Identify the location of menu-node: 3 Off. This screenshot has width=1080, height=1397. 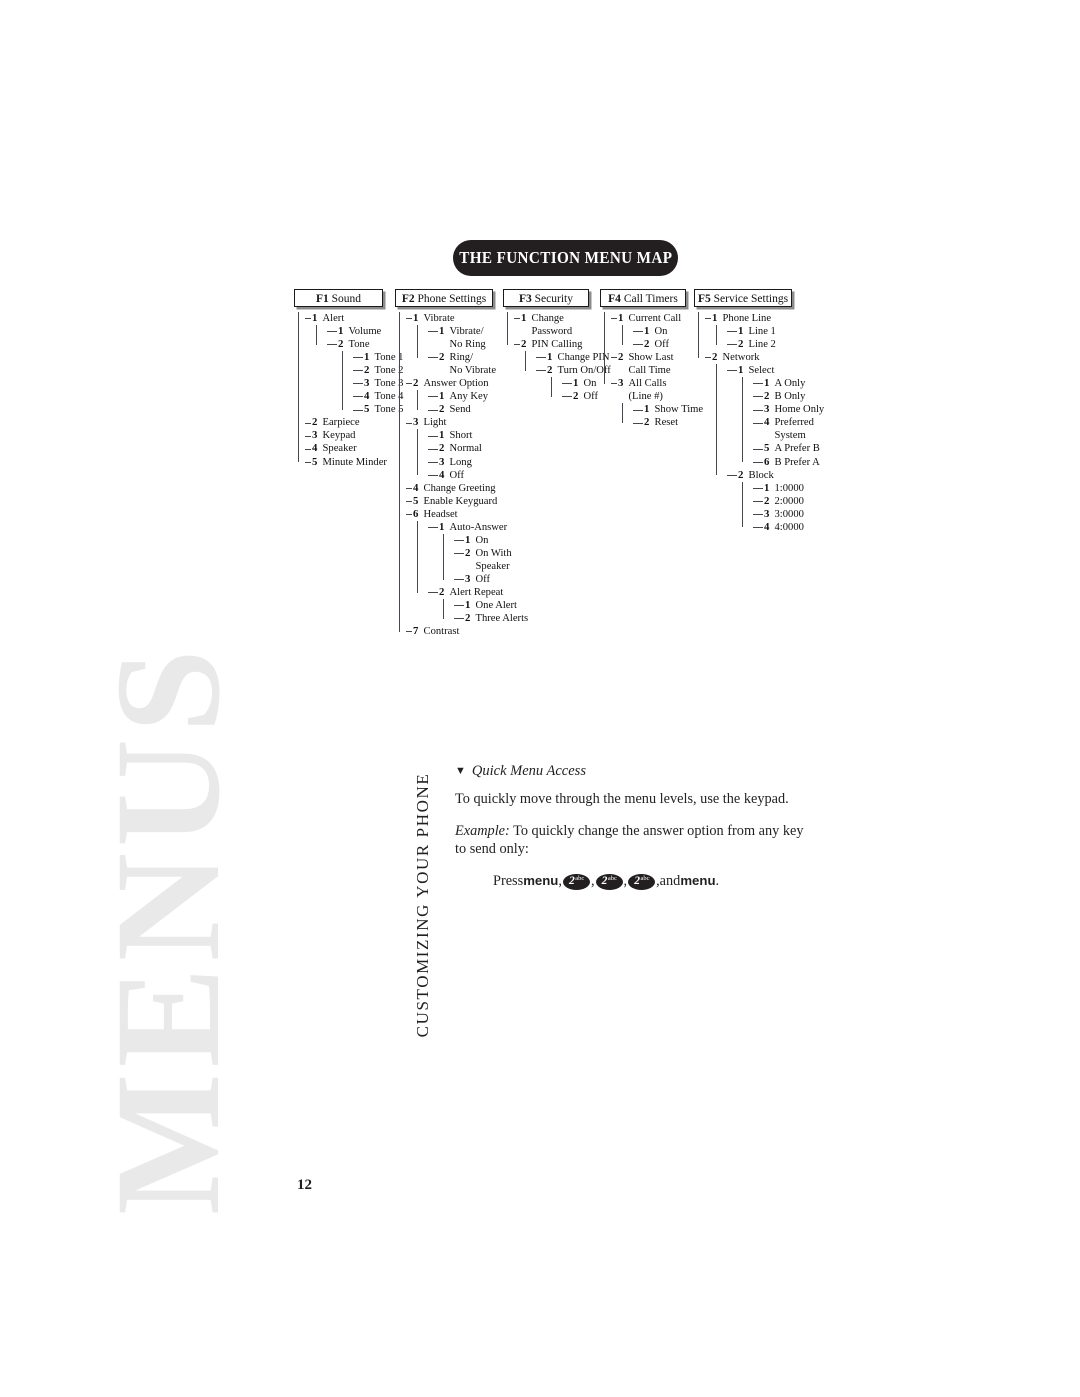
(473, 579).